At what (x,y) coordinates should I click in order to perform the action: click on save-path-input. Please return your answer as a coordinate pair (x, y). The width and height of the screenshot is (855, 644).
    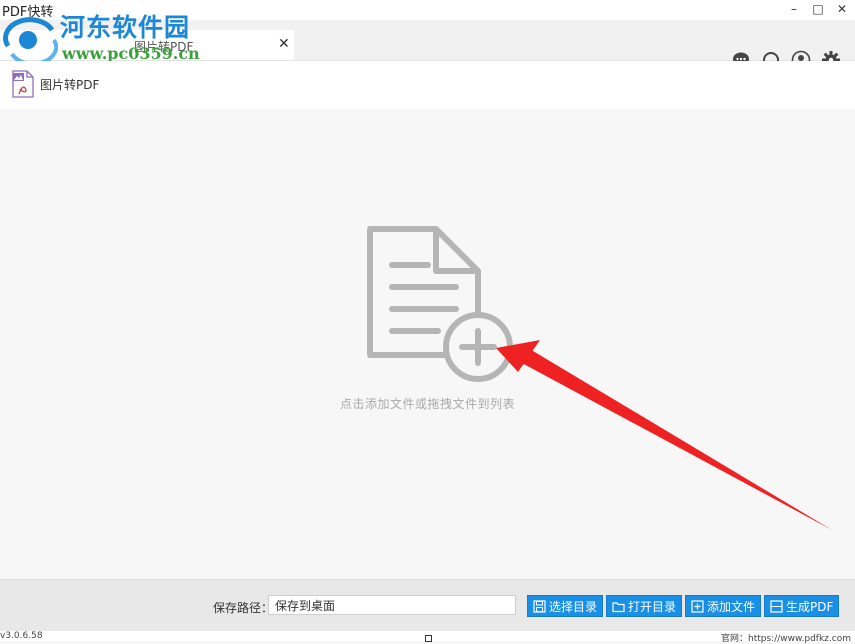
    Looking at the image, I should click on (392, 605).